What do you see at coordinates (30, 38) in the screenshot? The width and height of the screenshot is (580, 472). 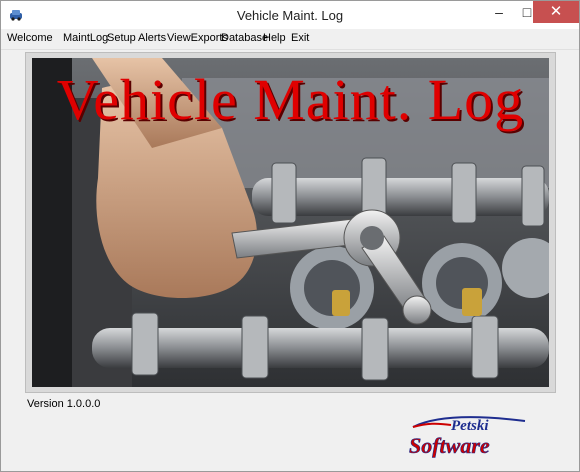 I see `menu-welcome: Welcome` at bounding box center [30, 38].